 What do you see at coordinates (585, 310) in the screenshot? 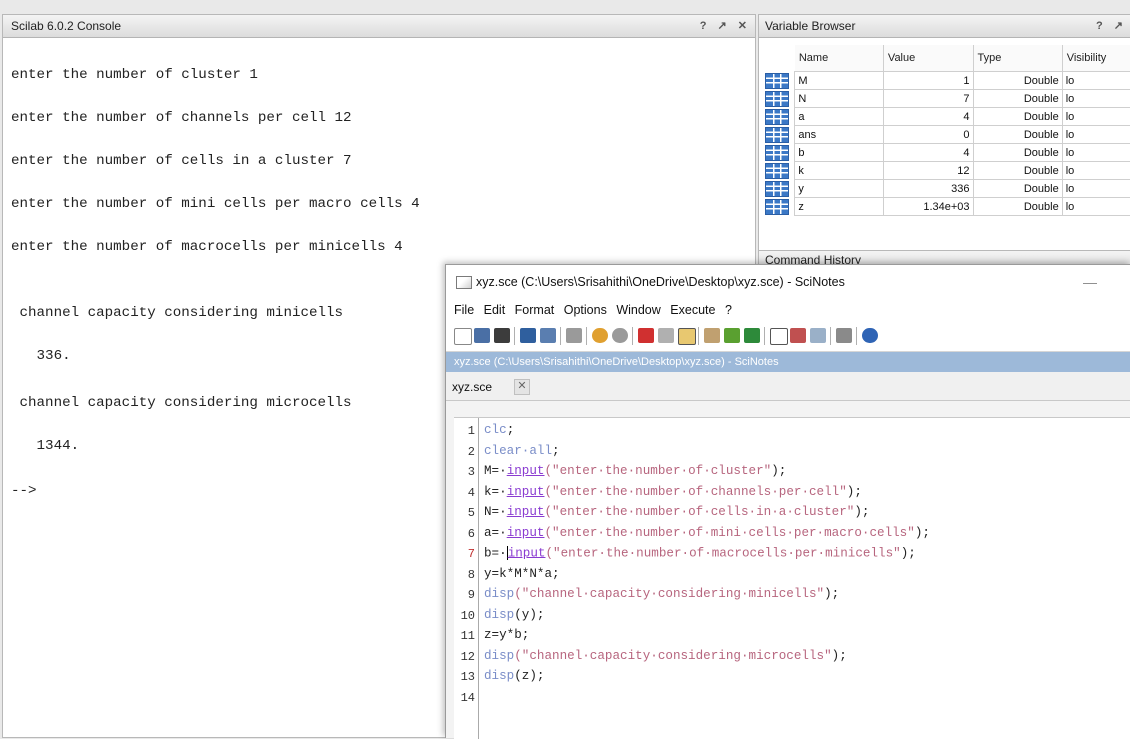
I see `menu-options: Options` at bounding box center [585, 310].